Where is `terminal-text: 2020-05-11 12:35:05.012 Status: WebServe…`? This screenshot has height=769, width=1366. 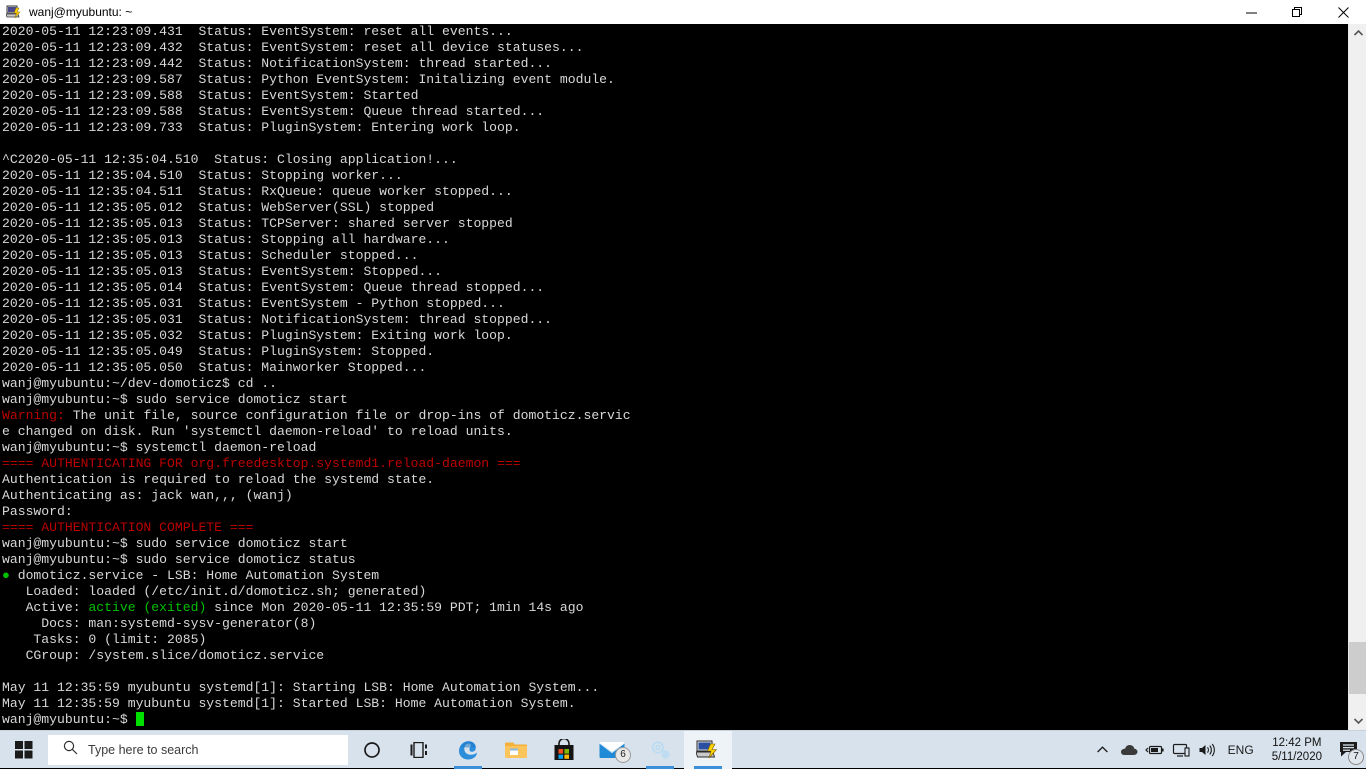
terminal-text: 2020-05-11 12:35:05.012 Status: WebServe… is located at coordinates (218, 207).